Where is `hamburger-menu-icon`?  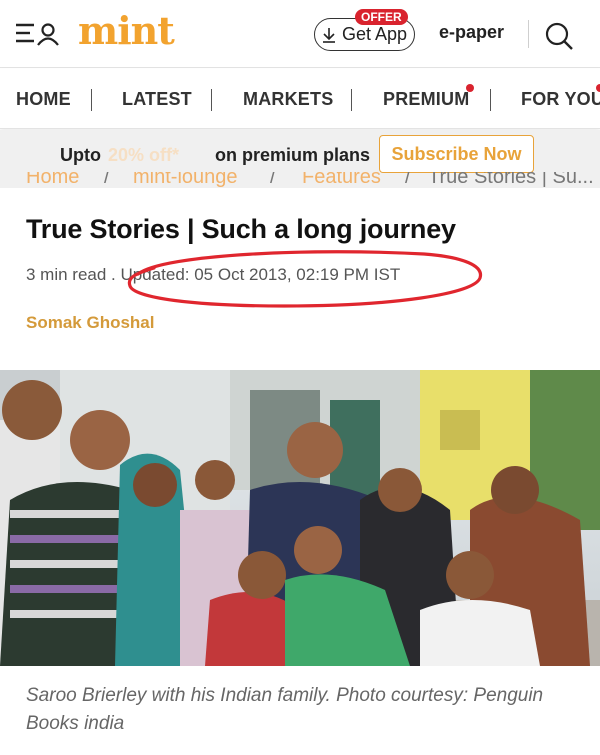
hamburger-menu-icon is located at coordinates (38, 34).